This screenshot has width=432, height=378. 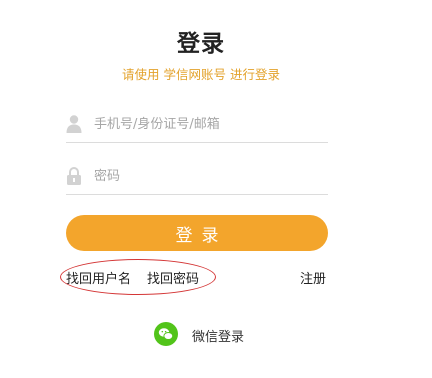 I want to click on password-field, so click(x=197, y=177).